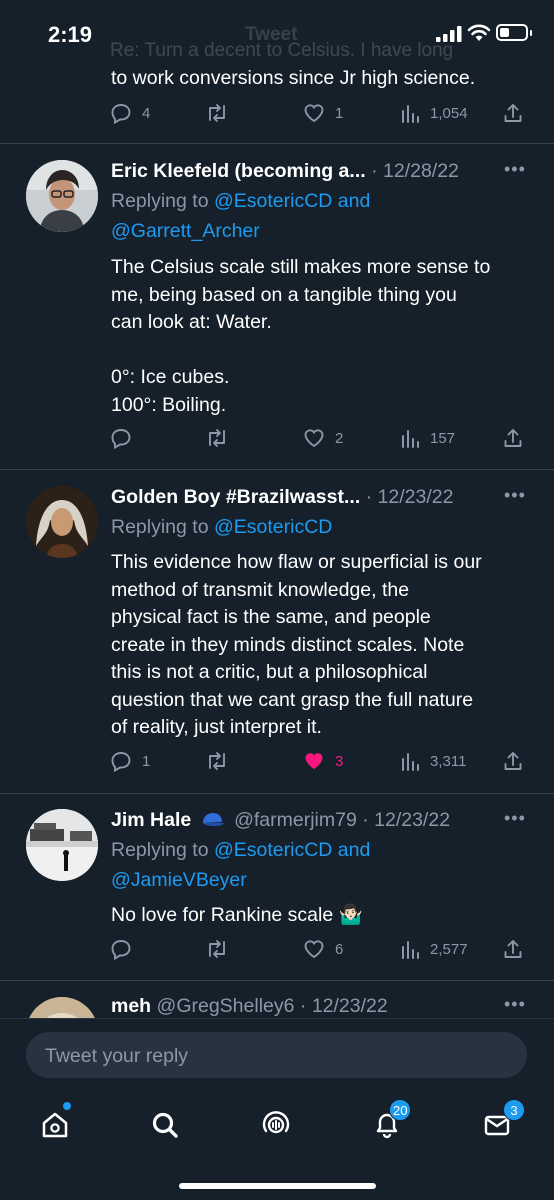  What do you see at coordinates (226, 1006) in the screenshot?
I see `author-handle: @GregShelley6` at bounding box center [226, 1006].